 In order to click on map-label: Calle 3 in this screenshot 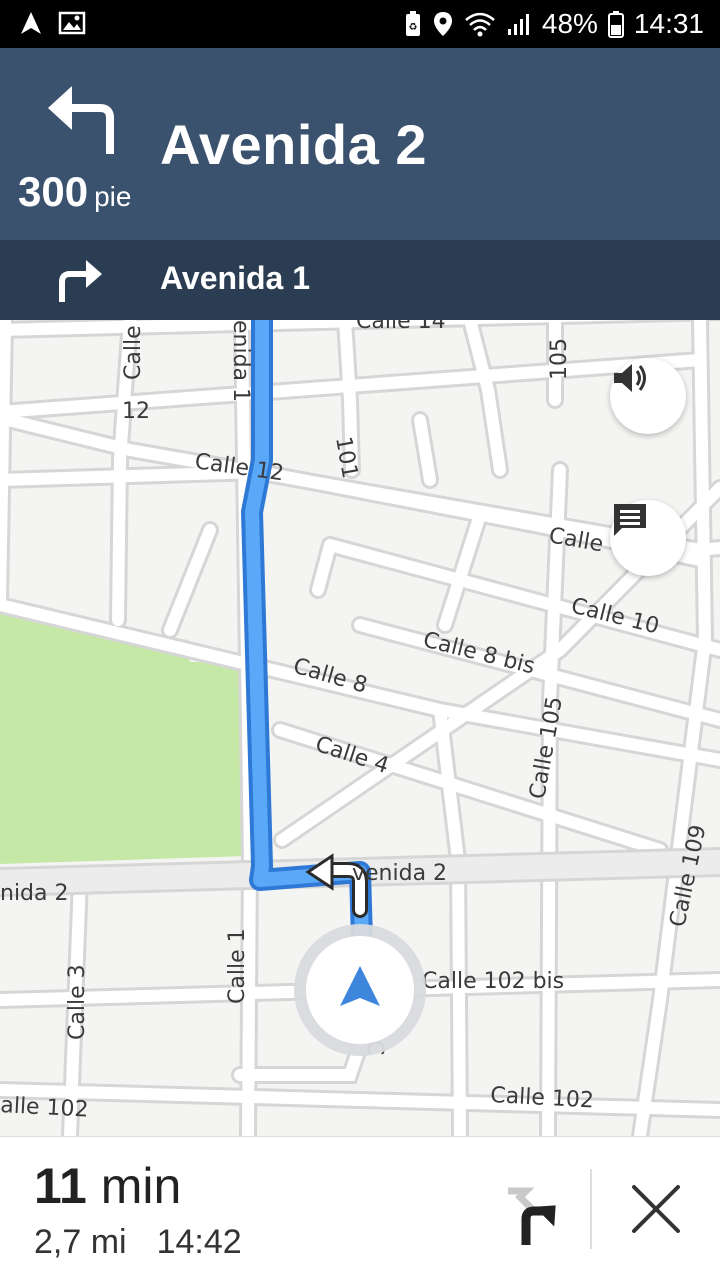, I will do `click(77, 1002)`.